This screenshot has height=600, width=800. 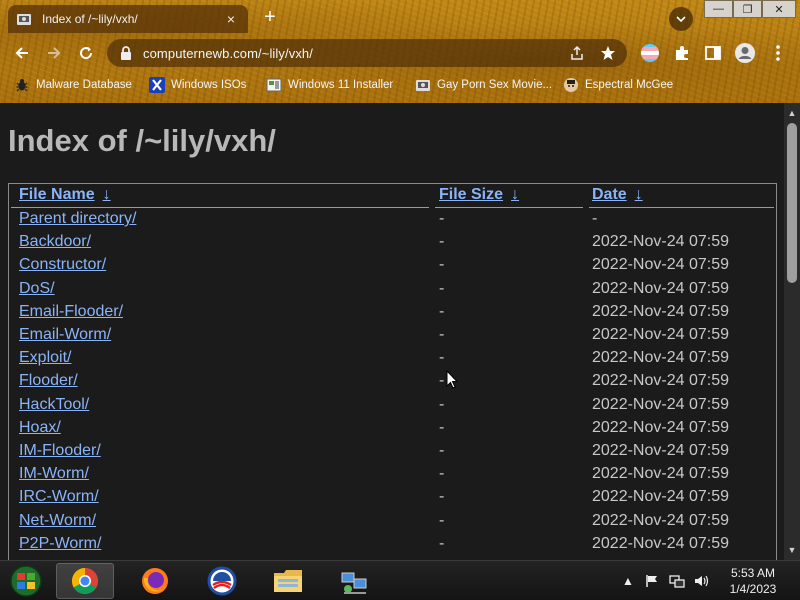 I want to click on bookmark-windows-11-installer: Windows 11 Installer, so click(x=329, y=85).